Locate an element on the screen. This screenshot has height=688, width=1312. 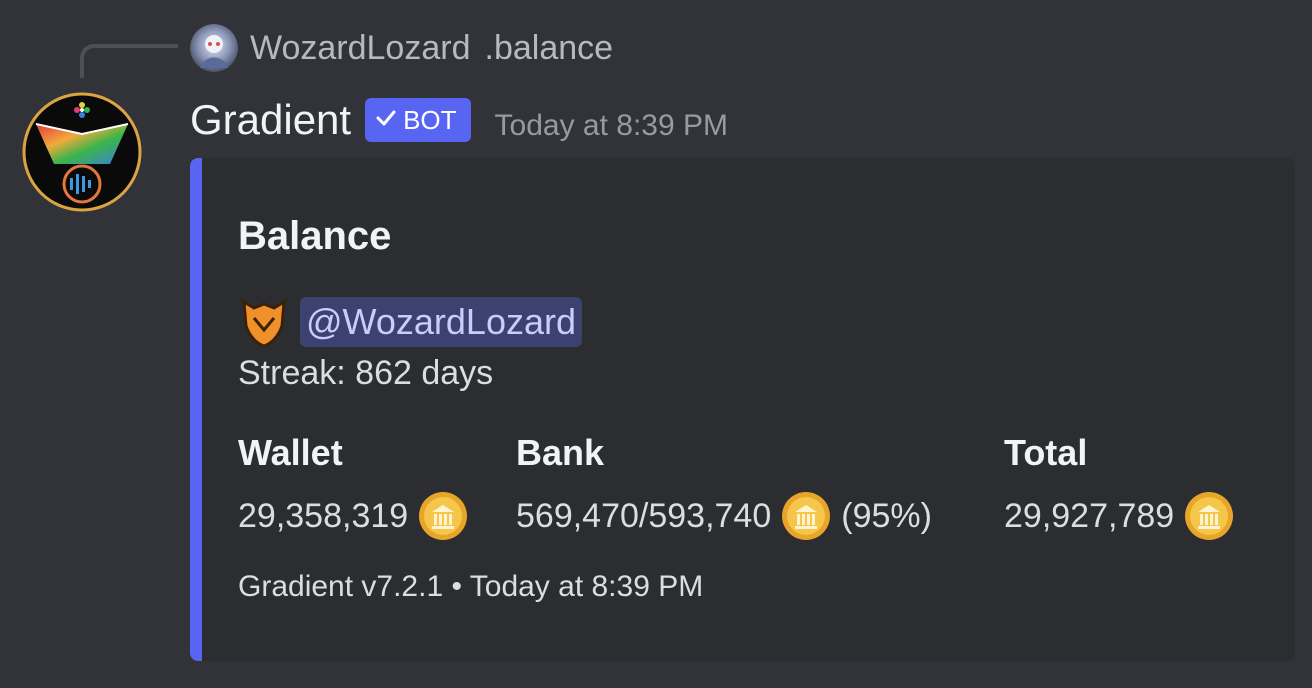
wallet-label: Wallet is located at coordinates (290, 452).